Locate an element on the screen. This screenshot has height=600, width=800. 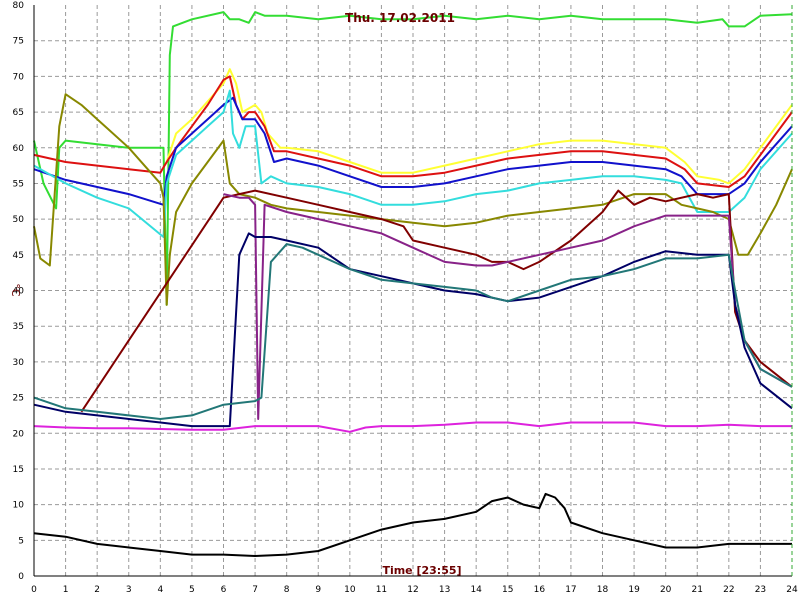
x-tick-label: 4 is located at coordinates (160, 590).